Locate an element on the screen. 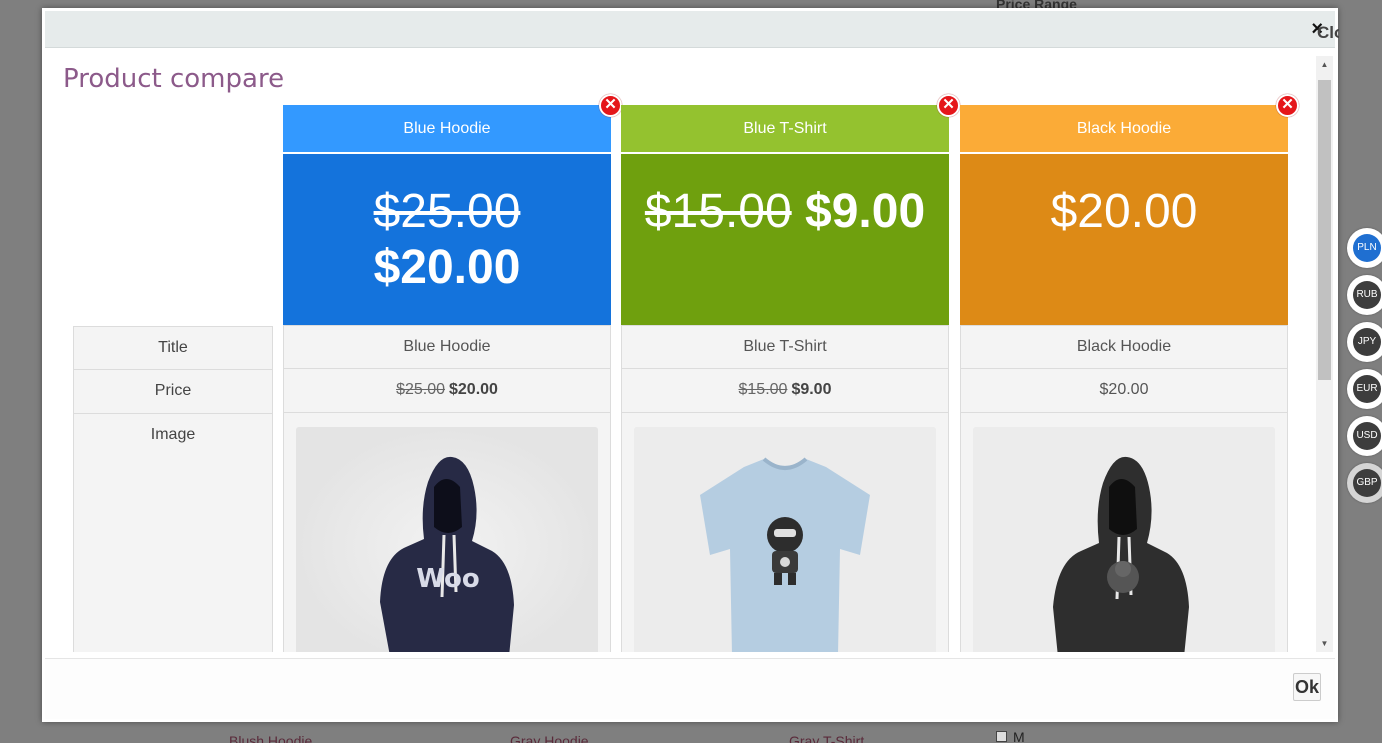 The image size is (1382, 743). scroll-down-arrow-icon: ▼ is located at coordinates (1324, 643).